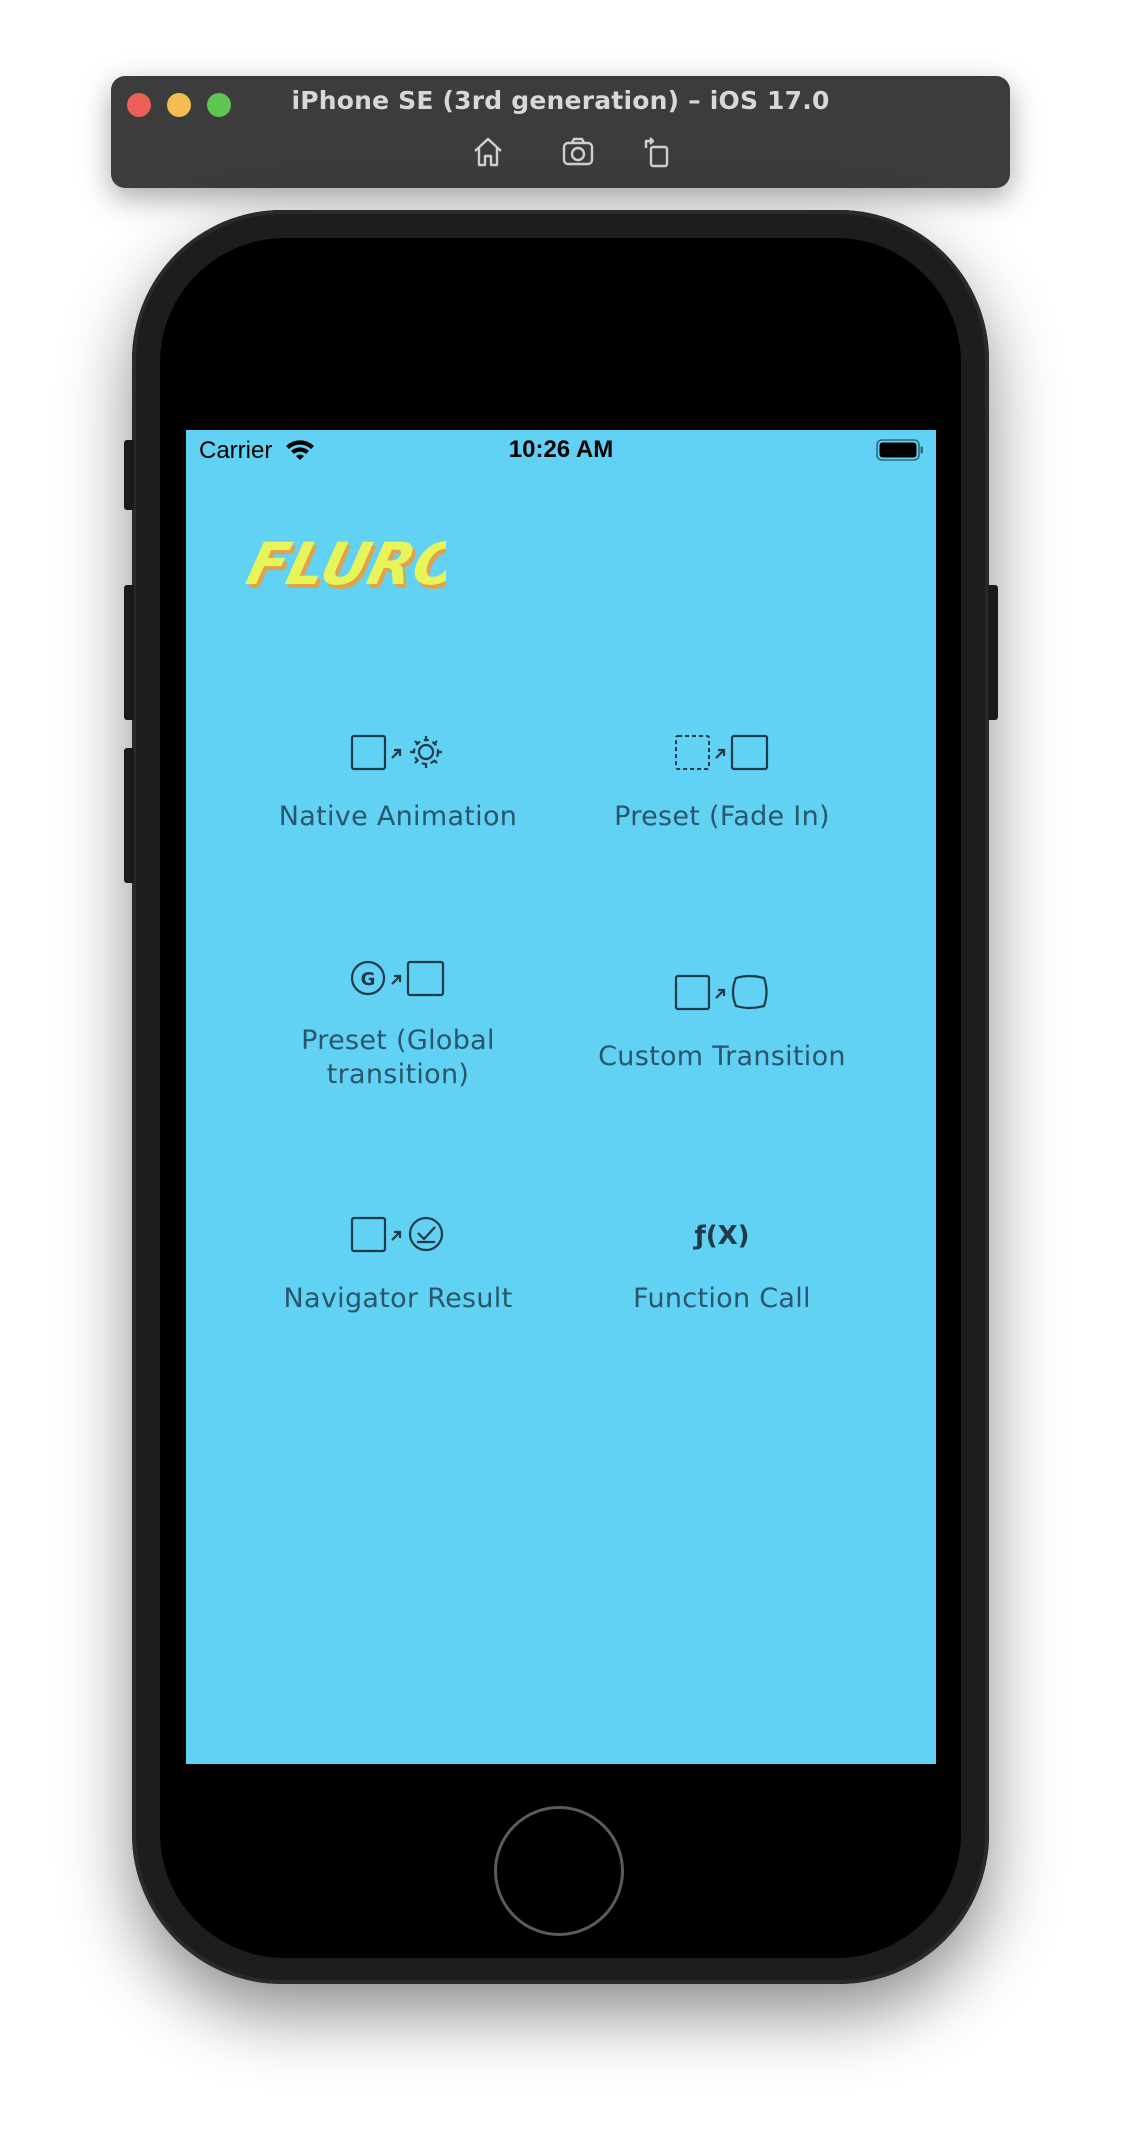 The height and width of the screenshot is (2134, 1122). I want to click on custom-transition-tile: Custom Transition, so click(722, 1023).